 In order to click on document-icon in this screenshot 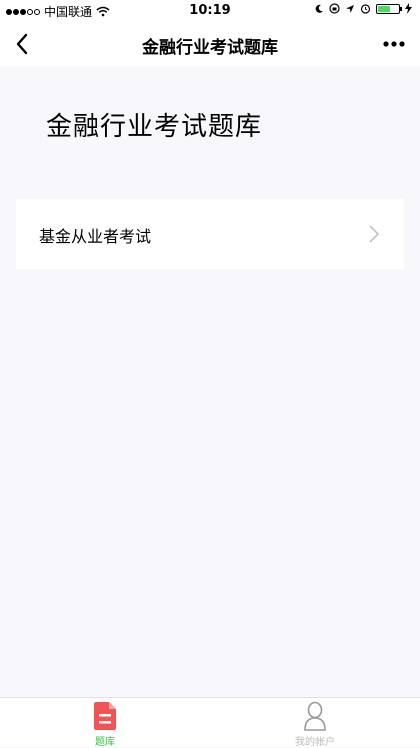, I will do `click(105, 716)`.